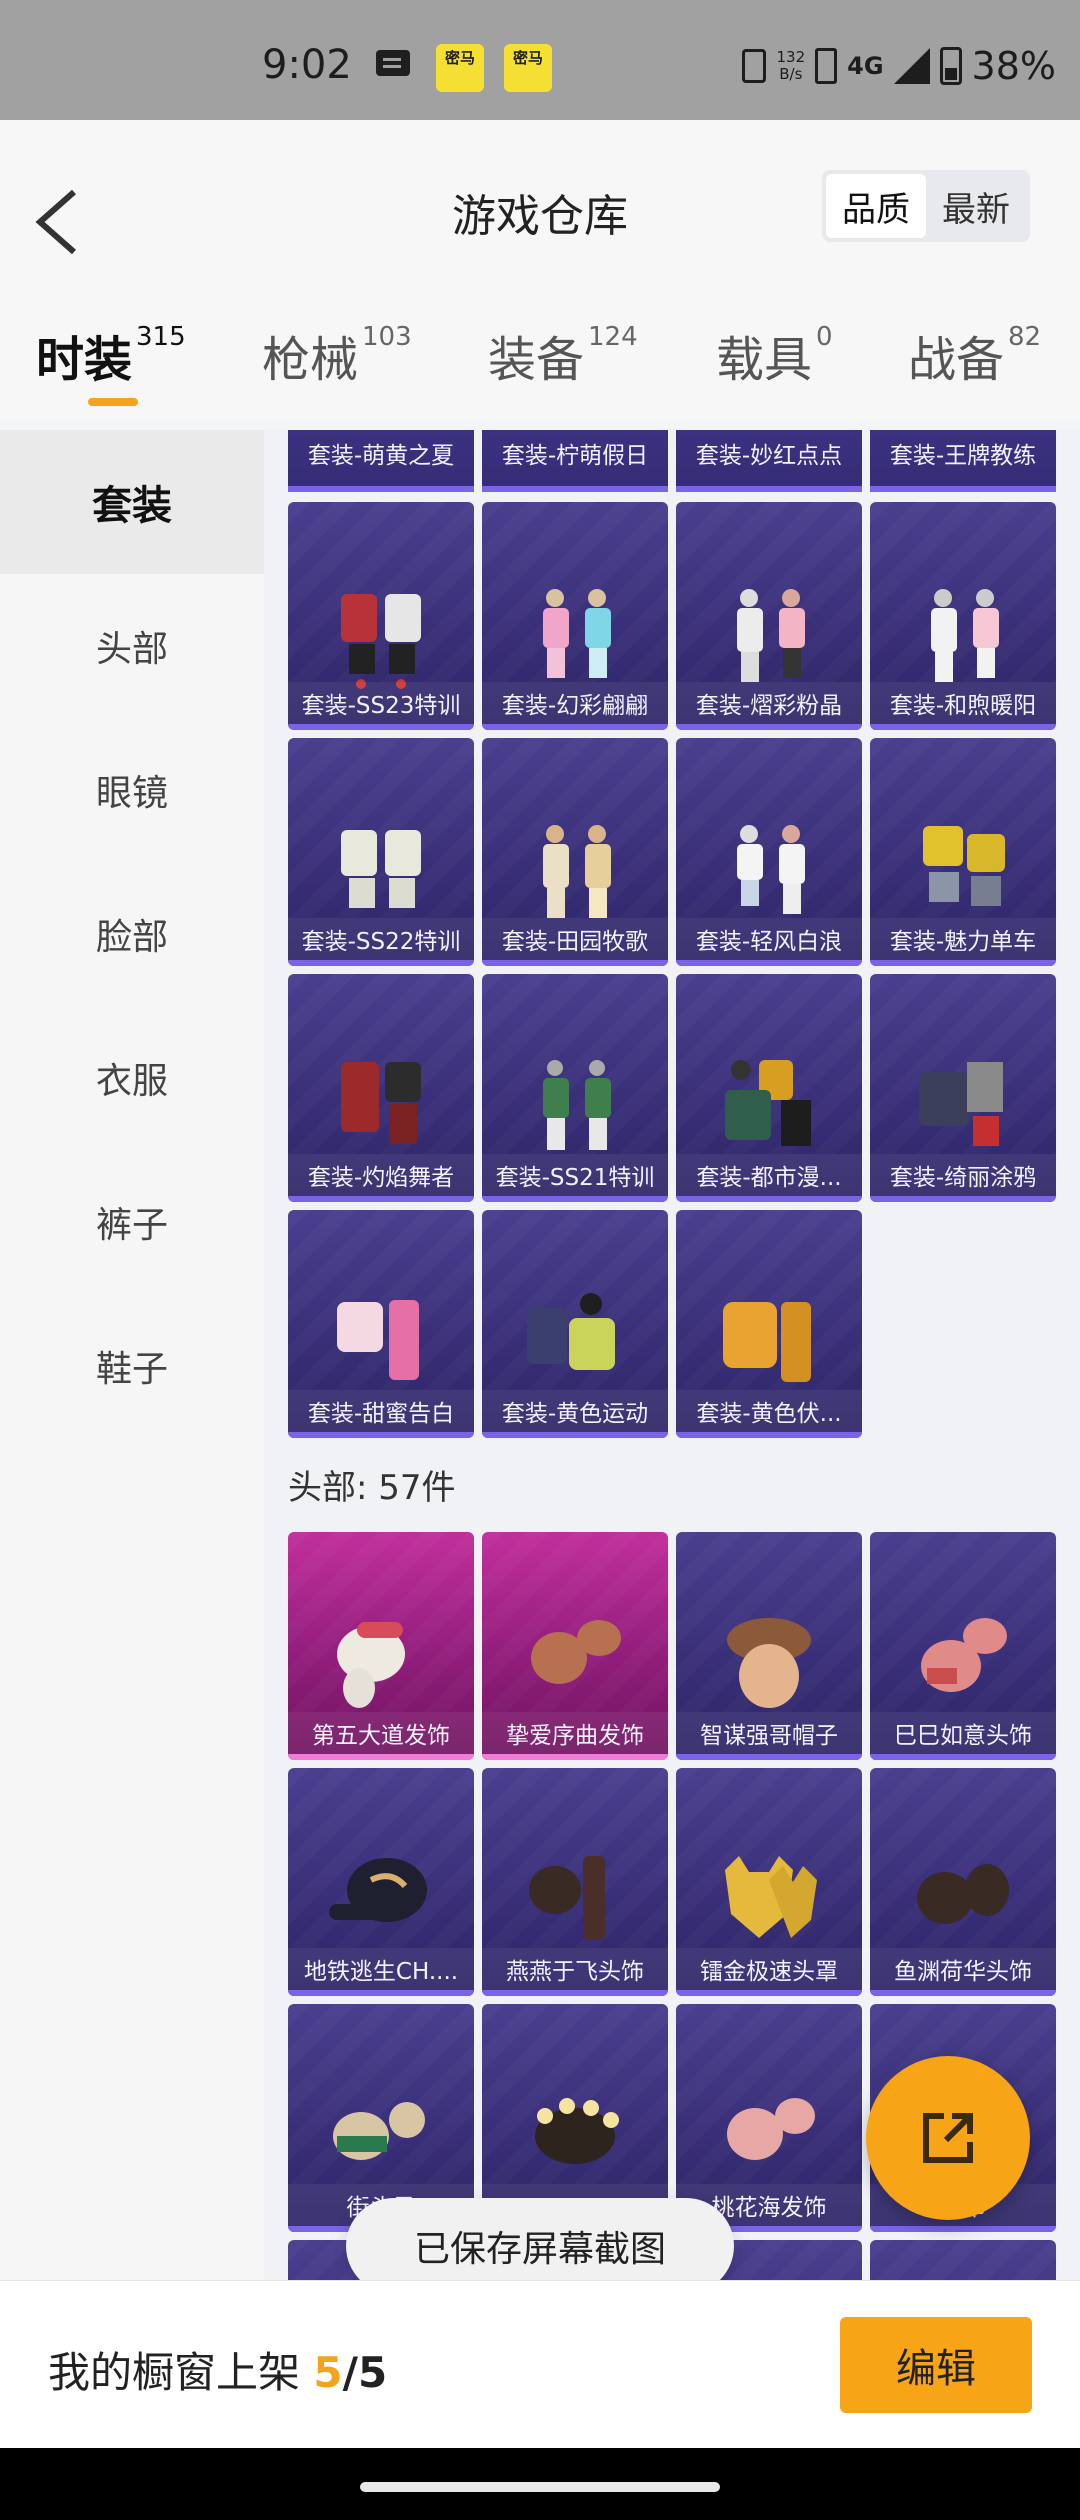  I want to click on head-card: 桃花海发饰, so click(769, 2118).